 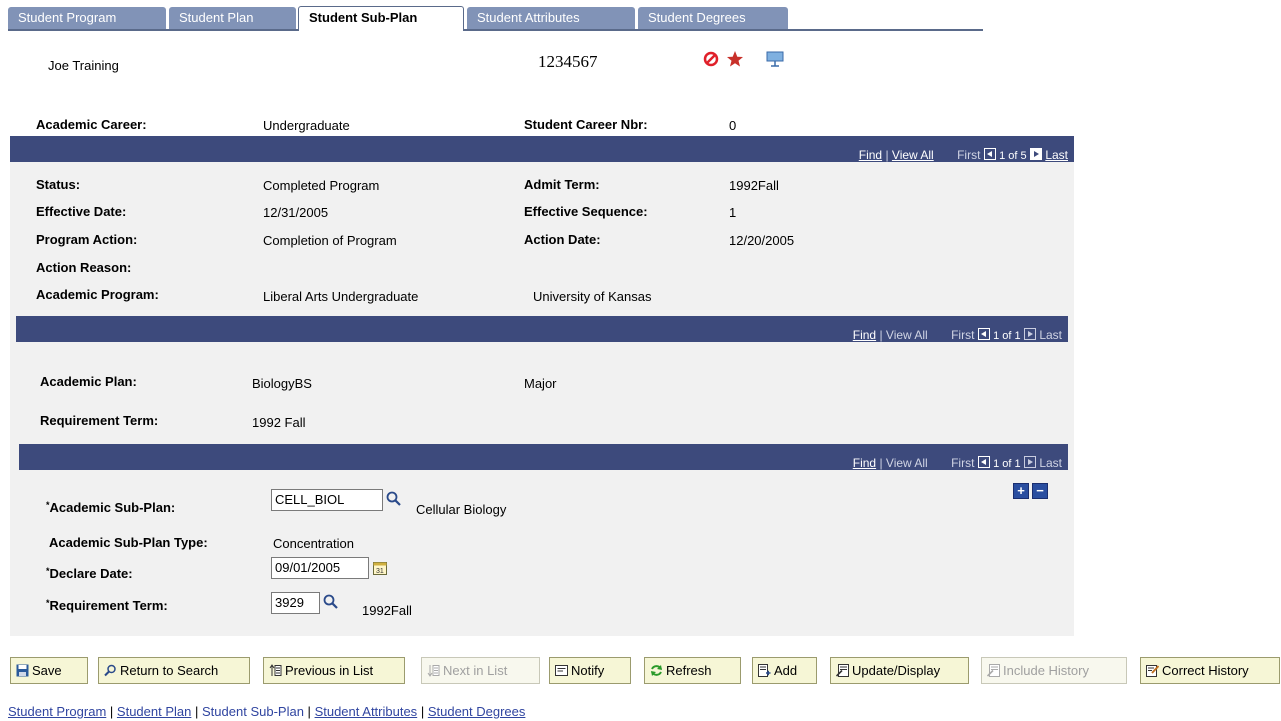 What do you see at coordinates (1021, 491) in the screenshot?
I see `add-row-button: +` at bounding box center [1021, 491].